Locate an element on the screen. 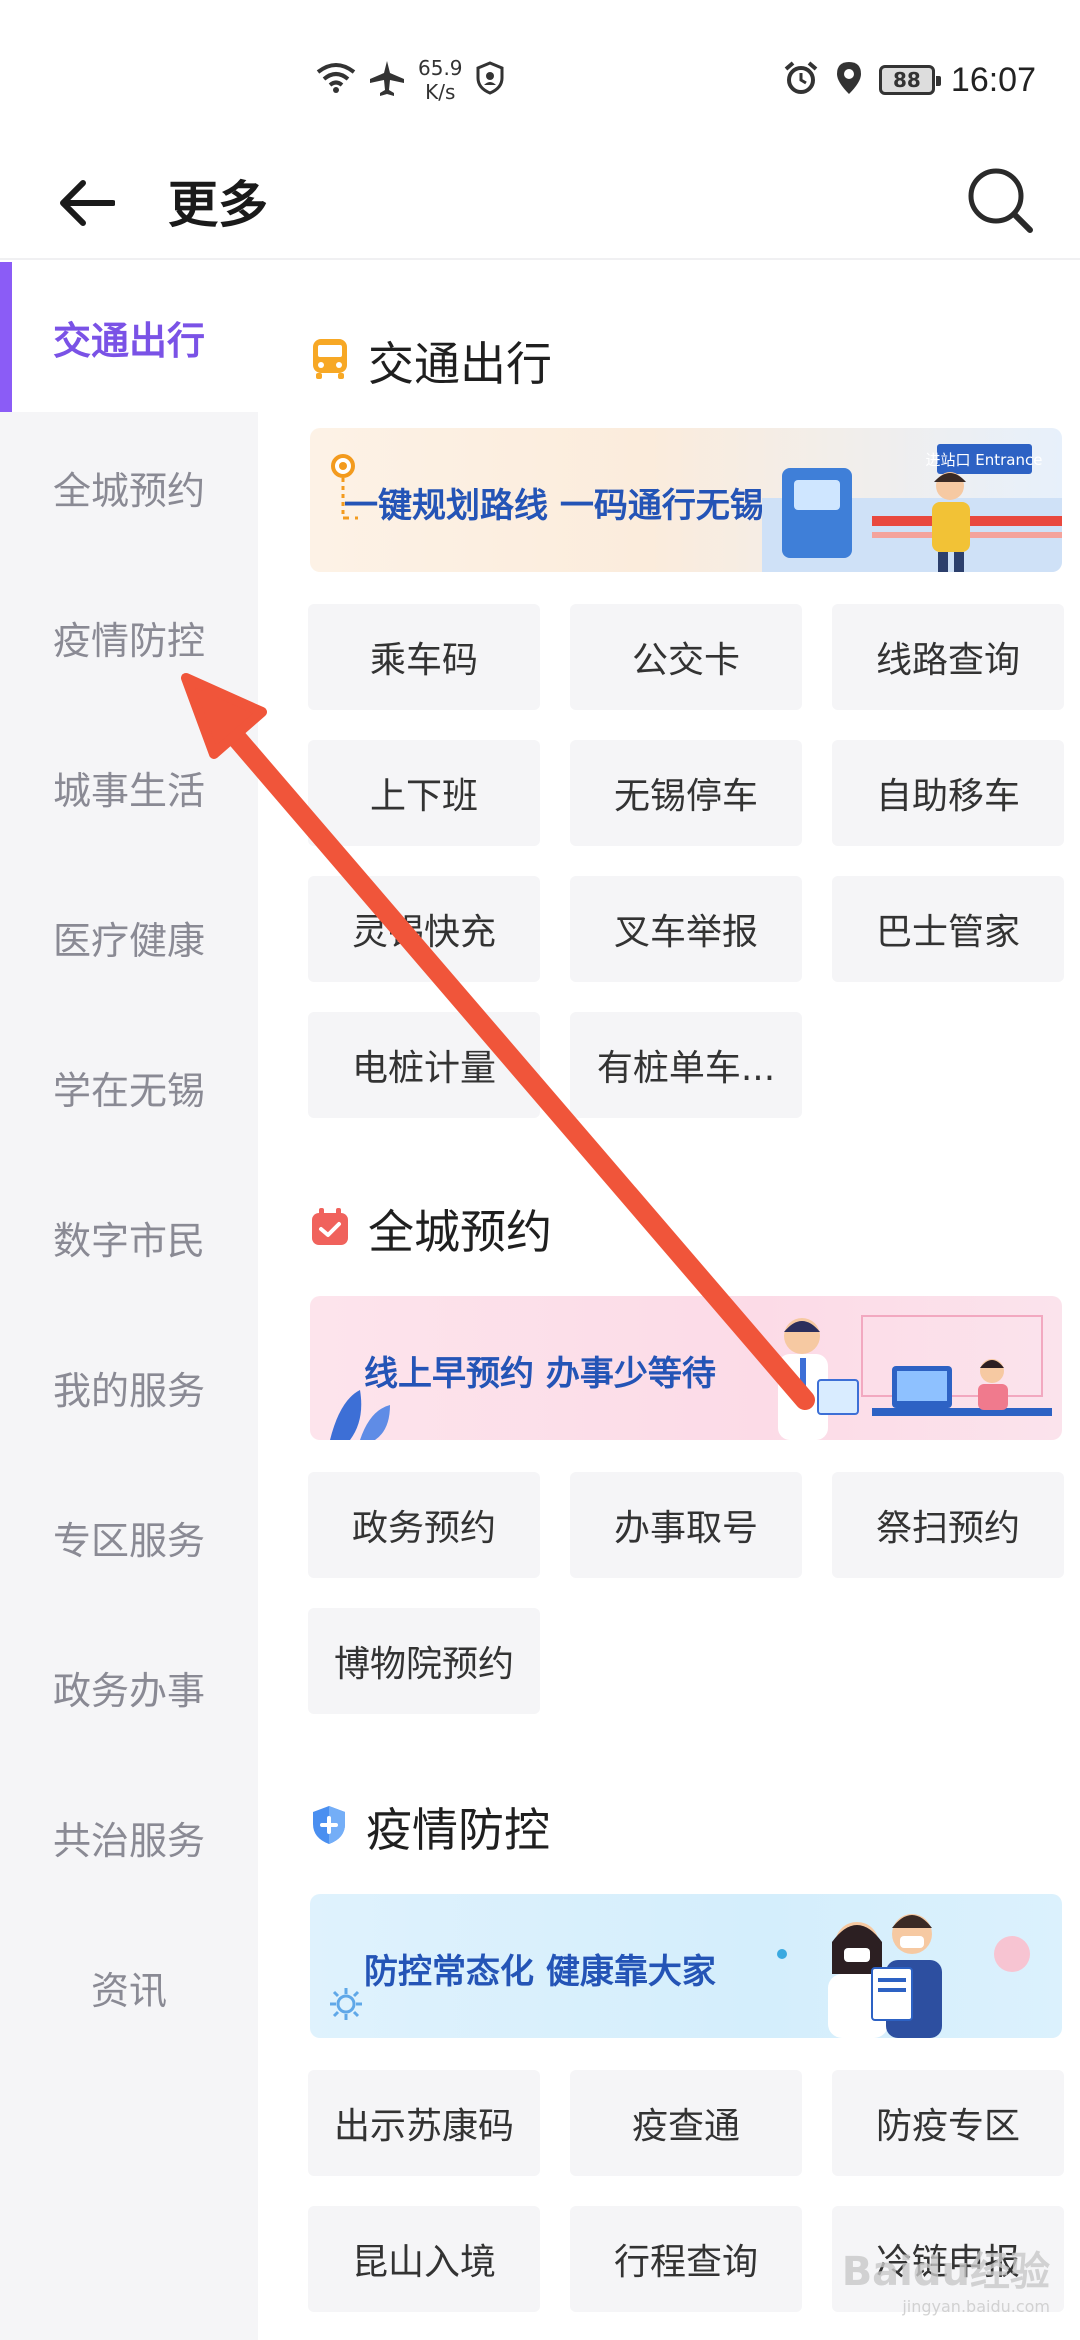 This screenshot has height=2340, width=1080. sidebar-item-news: 资讯 is located at coordinates (129, 1987).